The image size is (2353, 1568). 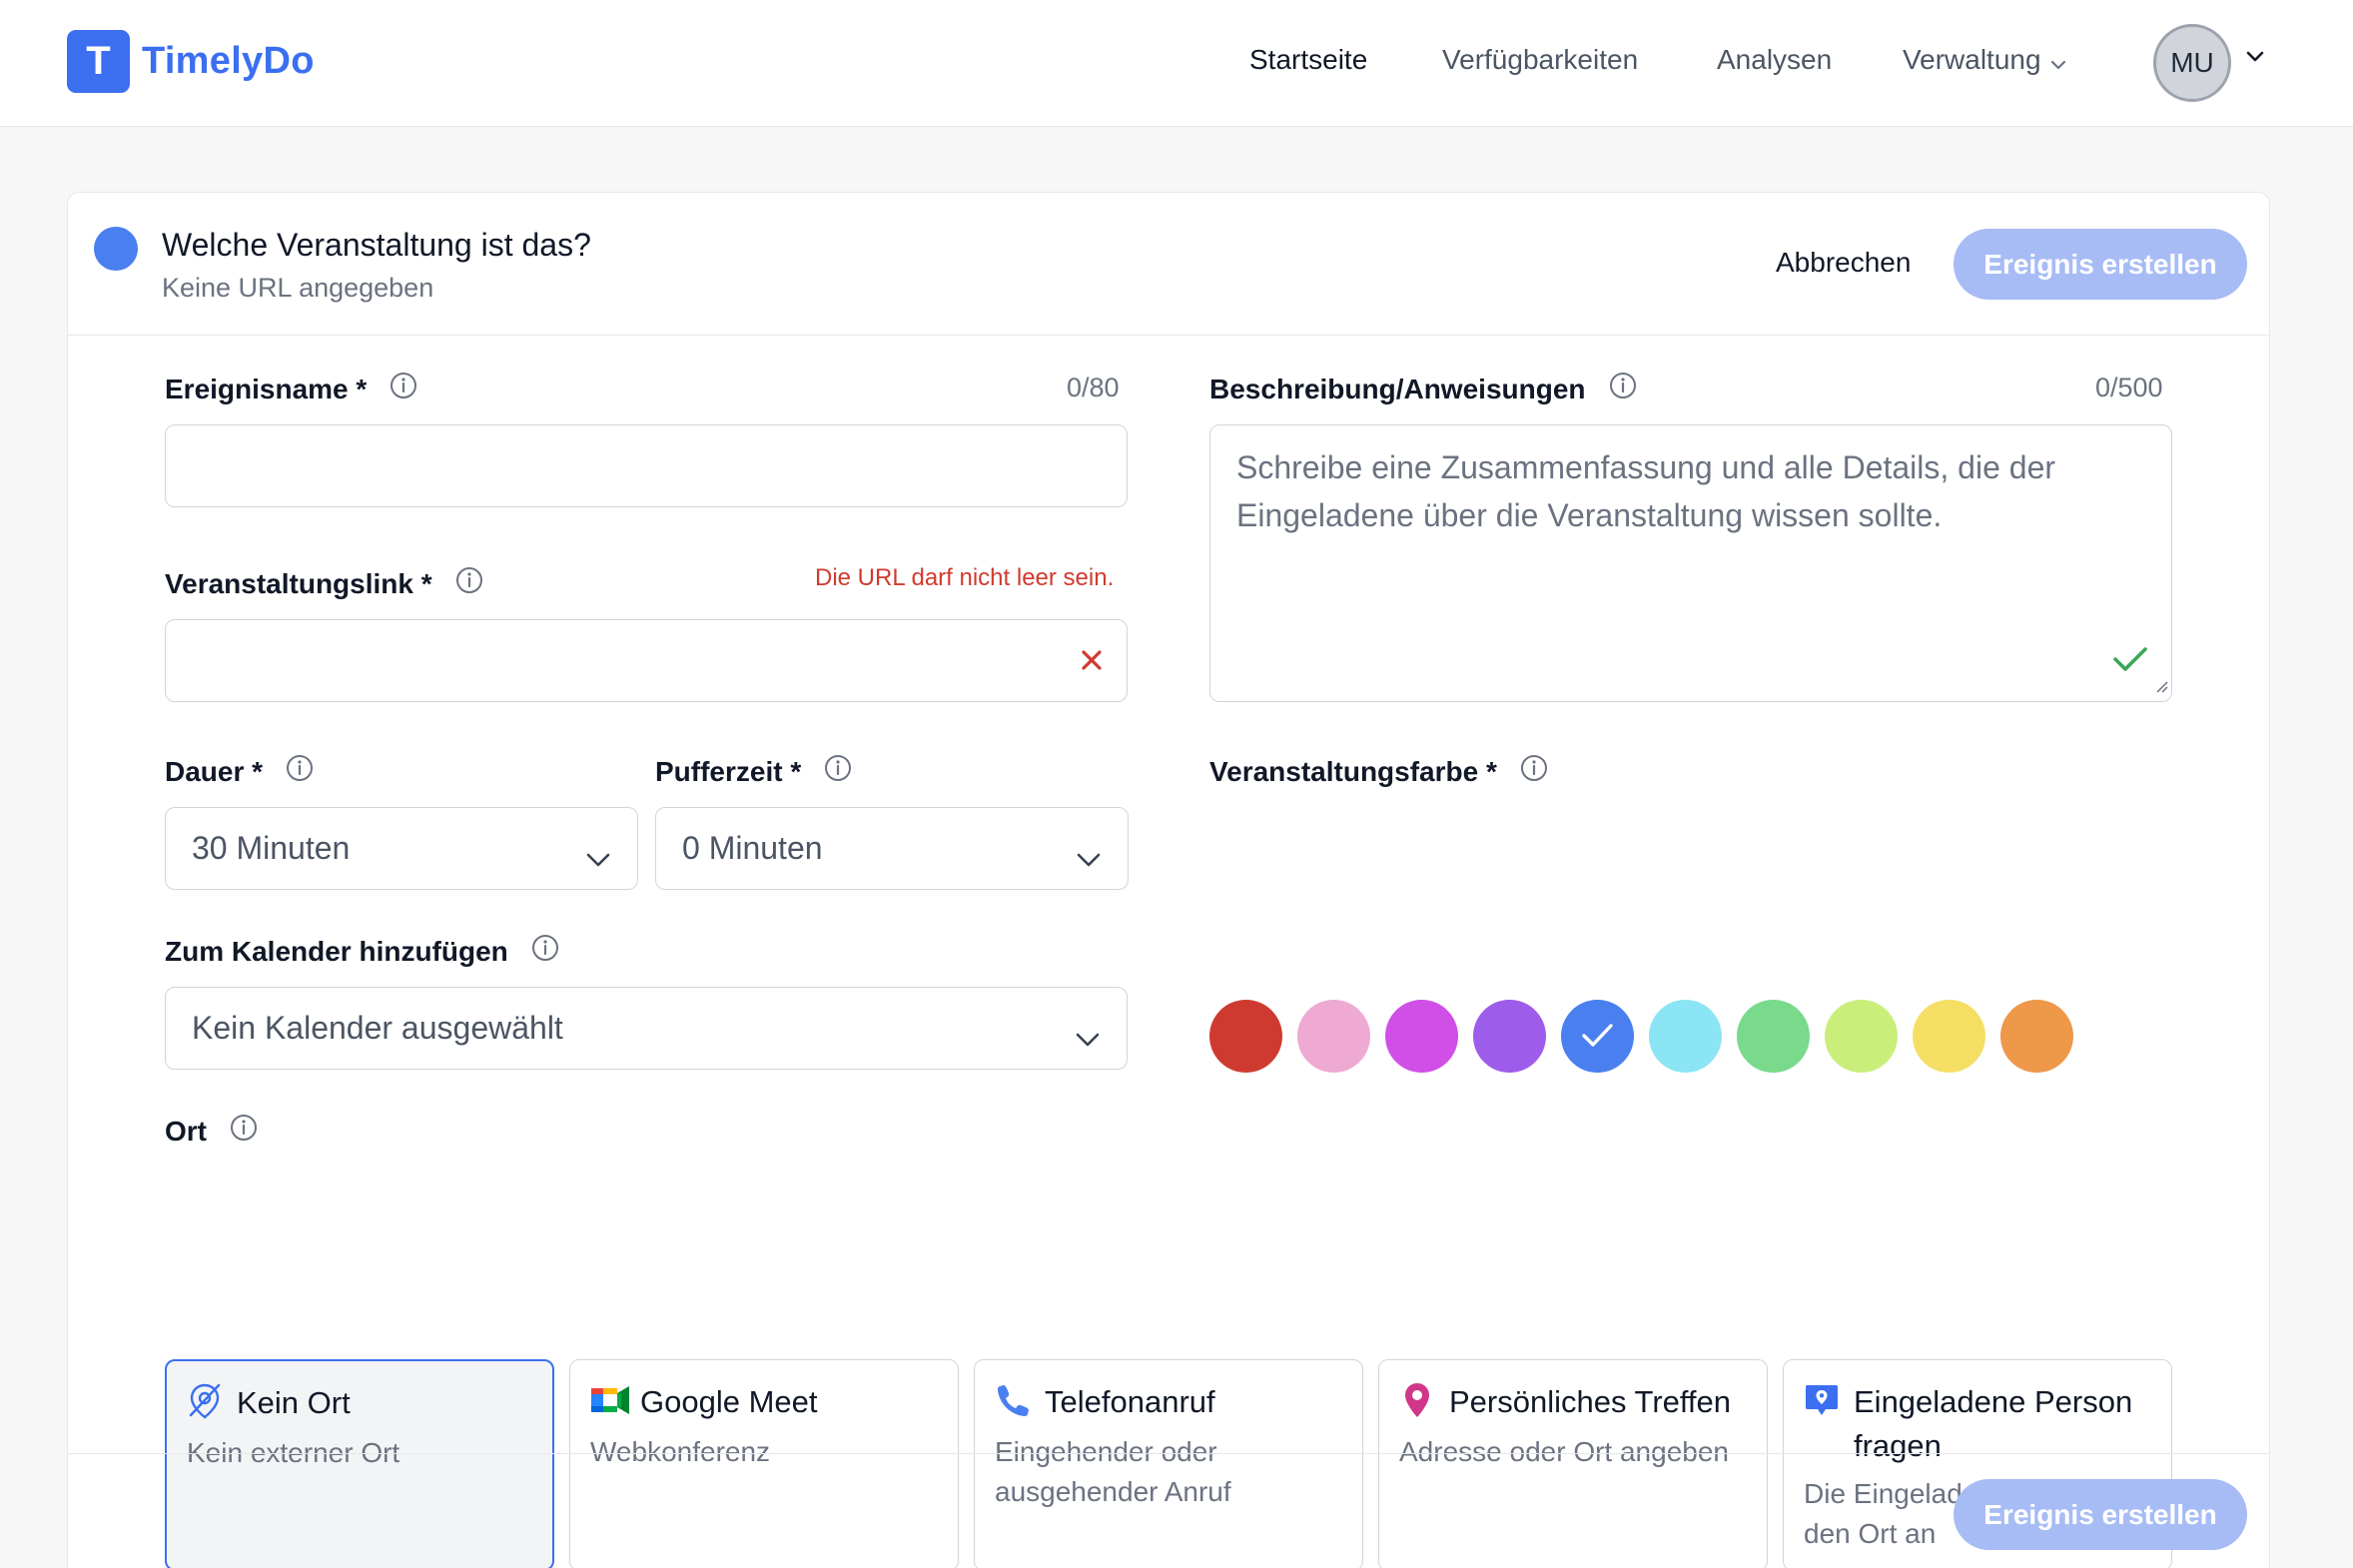 What do you see at coordinates (266, 388) in the screenshot?
I see `event-name-label-text: Ereignisname *` at bounding box center [266, 388].